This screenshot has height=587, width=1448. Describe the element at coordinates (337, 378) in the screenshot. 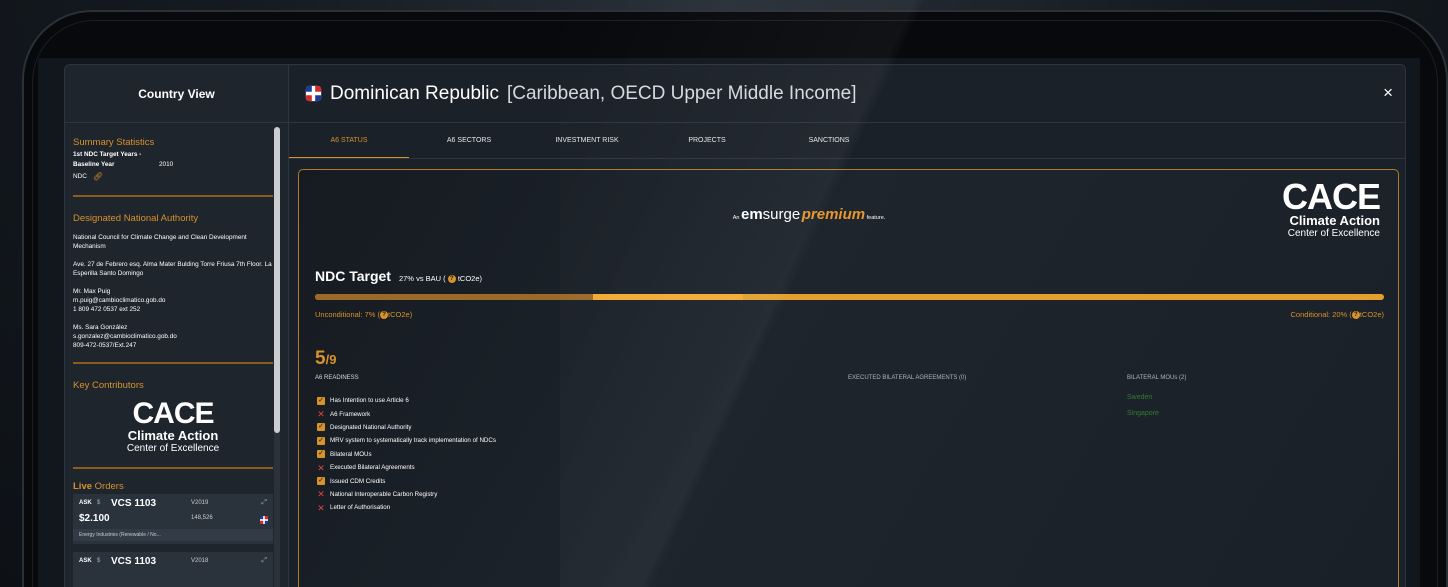

I see `readiness-label: A6 READINESS` at that location.